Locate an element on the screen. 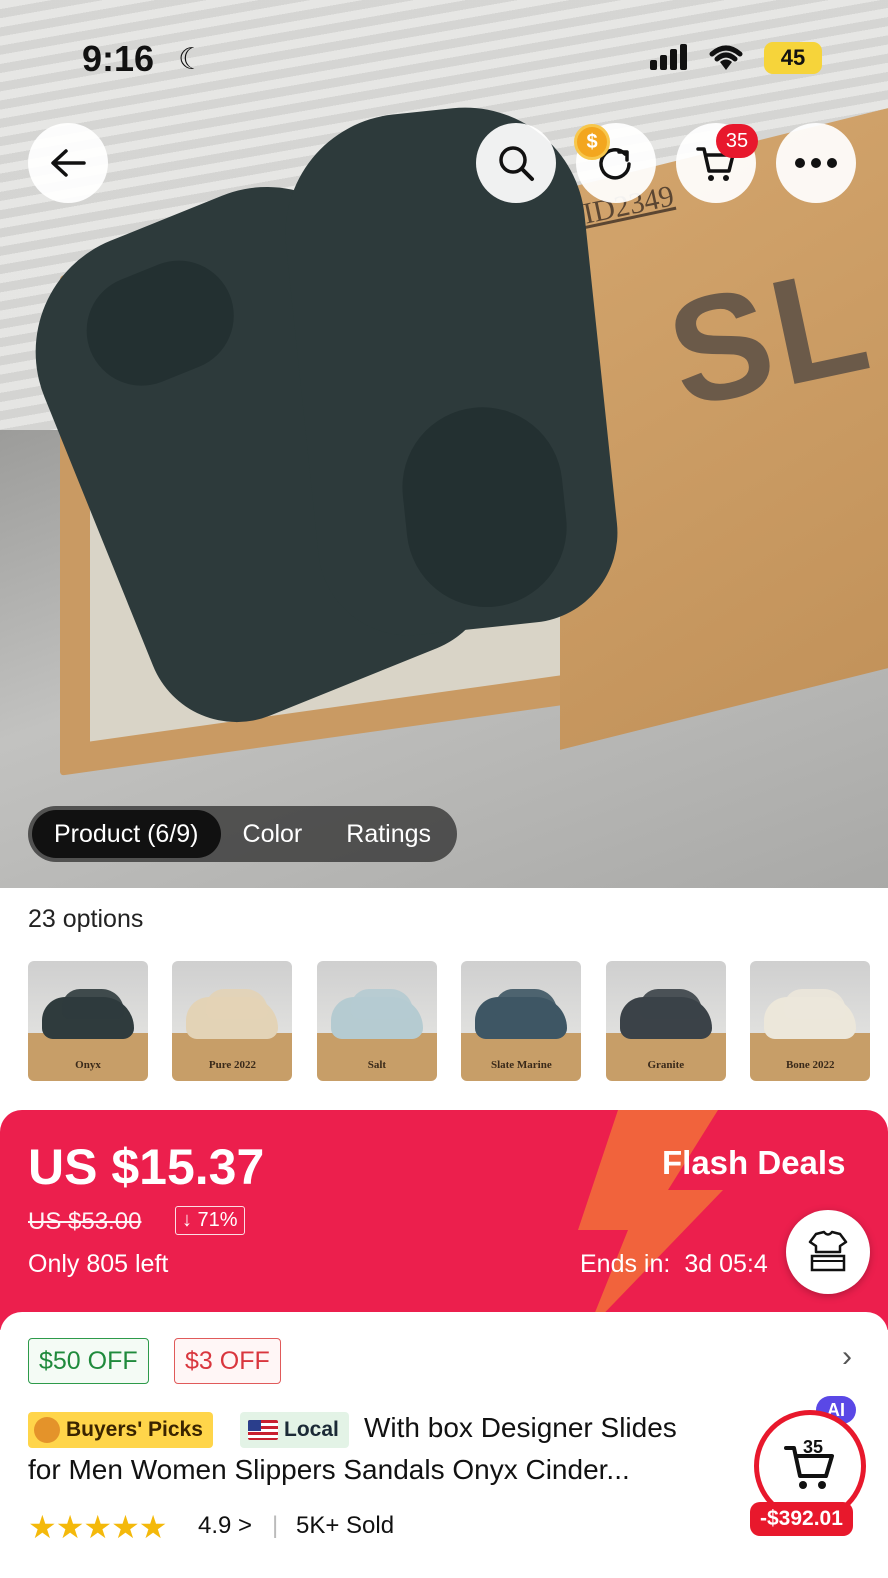  option-label: Onyx is located at coordinates (88, 1065).